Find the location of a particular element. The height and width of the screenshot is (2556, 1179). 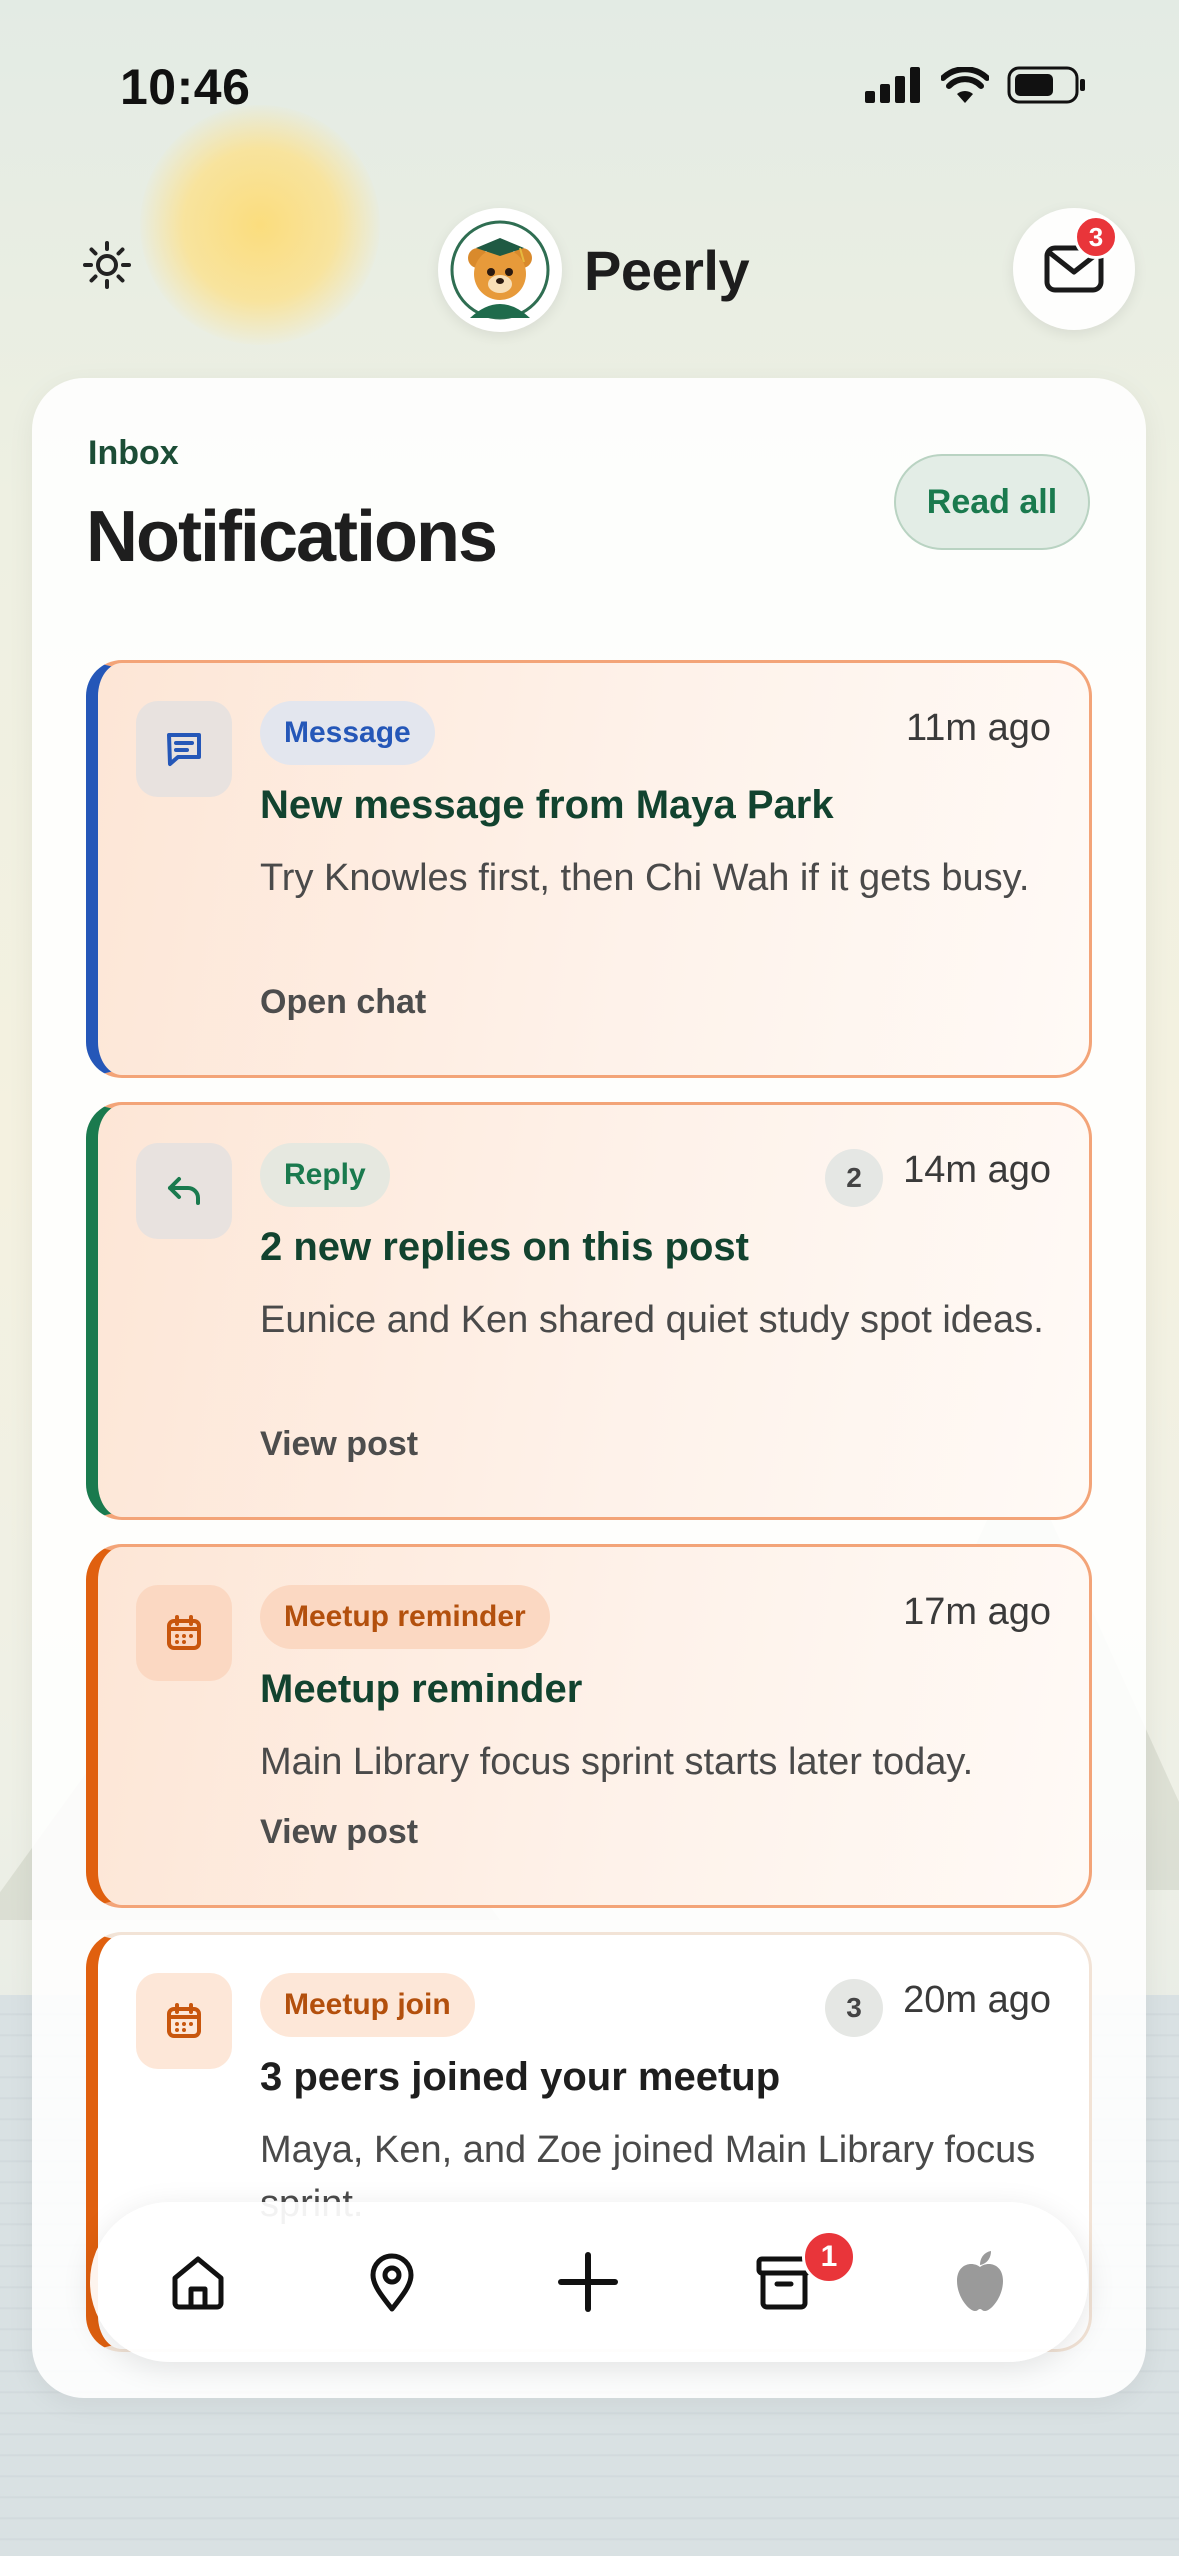

reply-icon is located at coordinates (184, 1191).